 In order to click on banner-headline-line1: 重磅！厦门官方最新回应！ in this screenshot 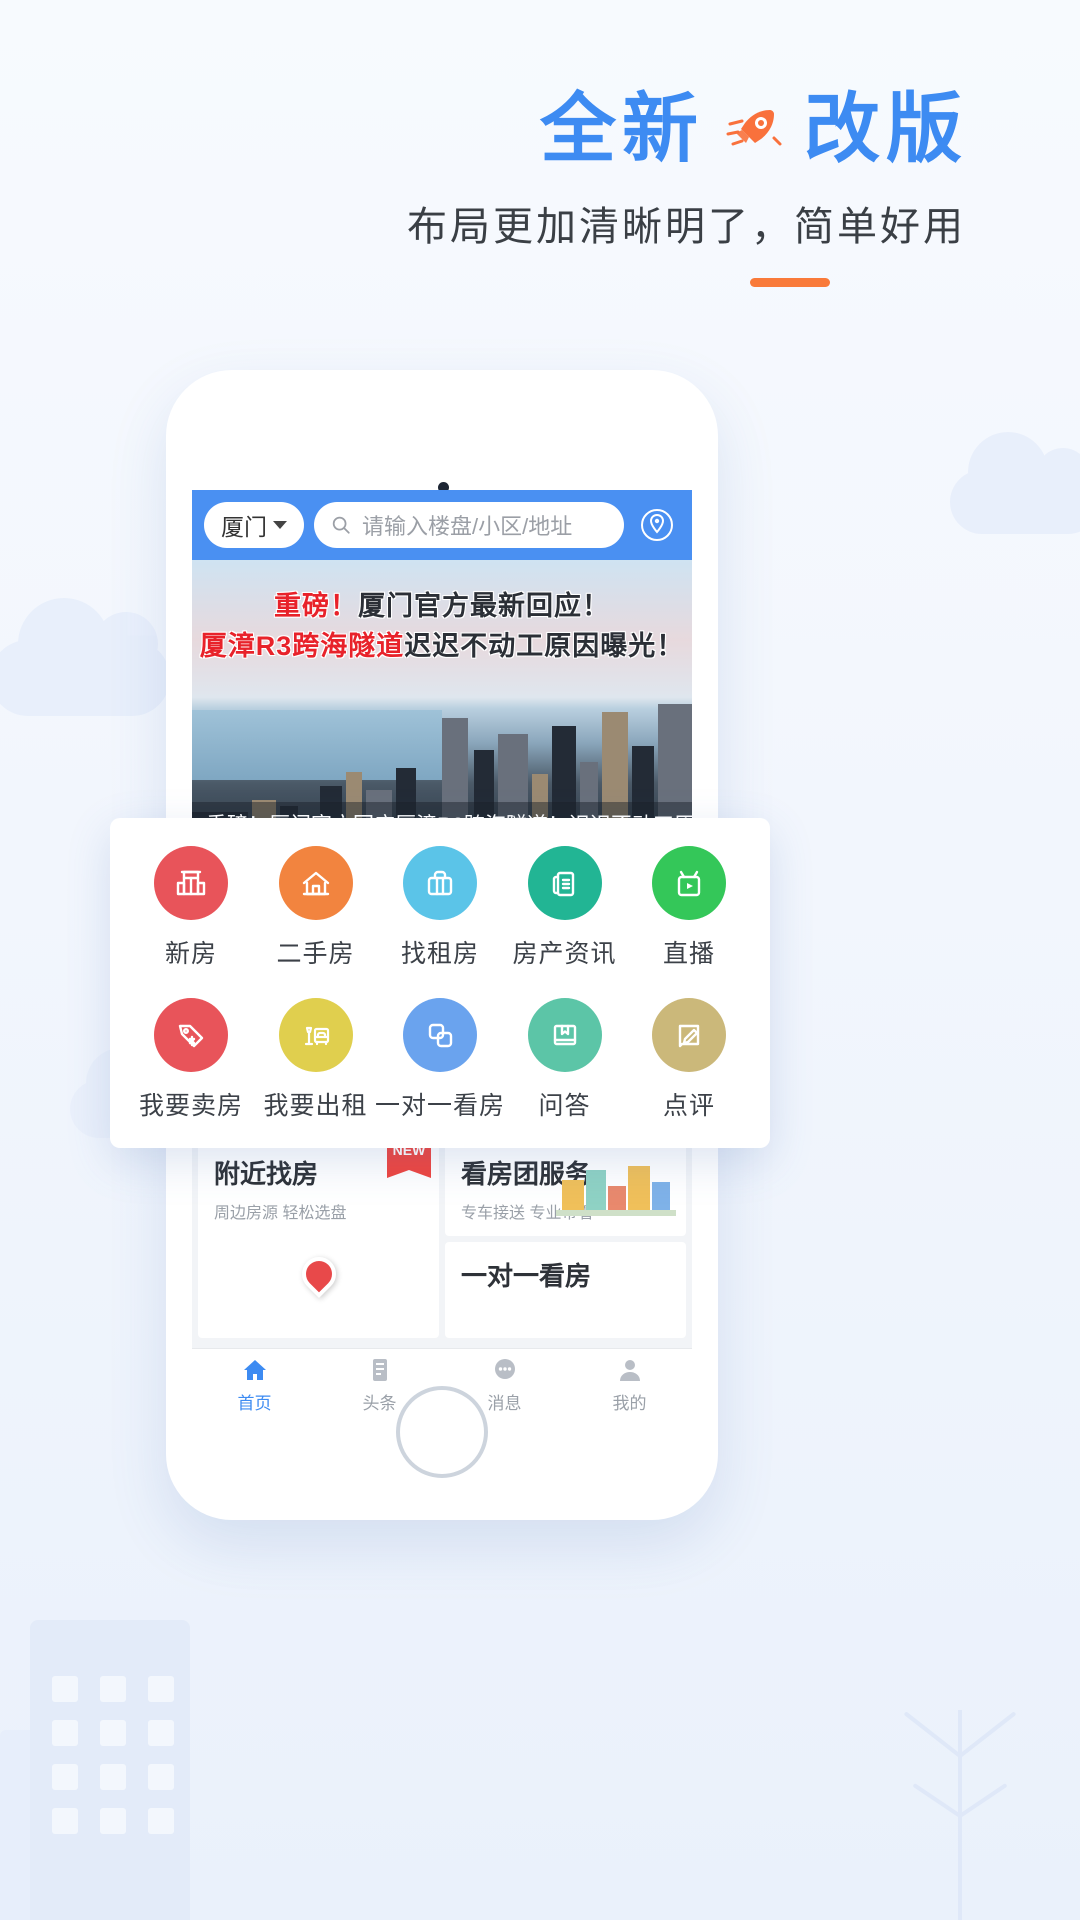, I will do `click(442, 603)`.